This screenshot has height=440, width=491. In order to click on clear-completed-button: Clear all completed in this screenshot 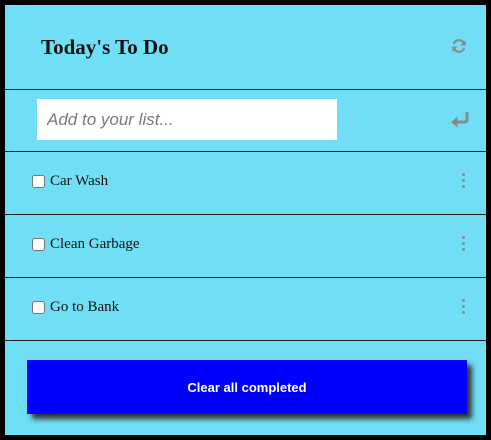, I will do `click(247, 387)`.